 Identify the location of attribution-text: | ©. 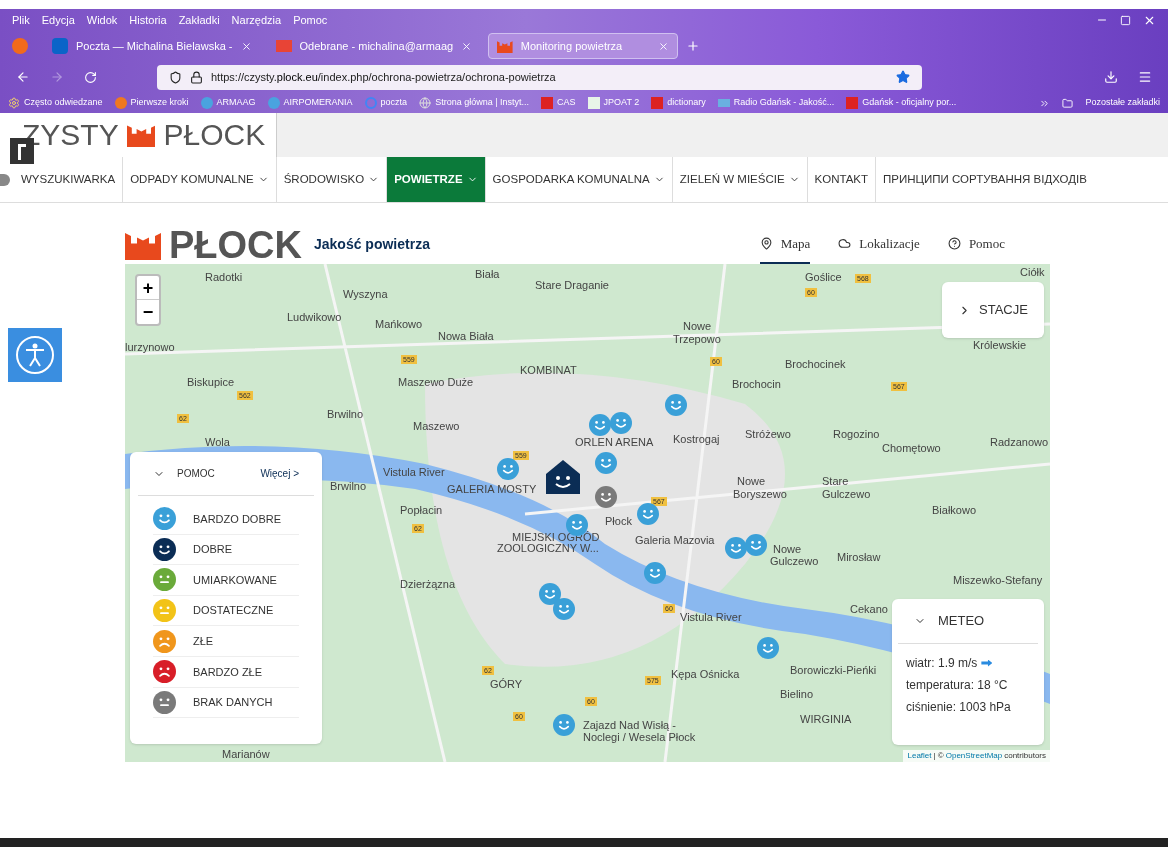
(938, 756).